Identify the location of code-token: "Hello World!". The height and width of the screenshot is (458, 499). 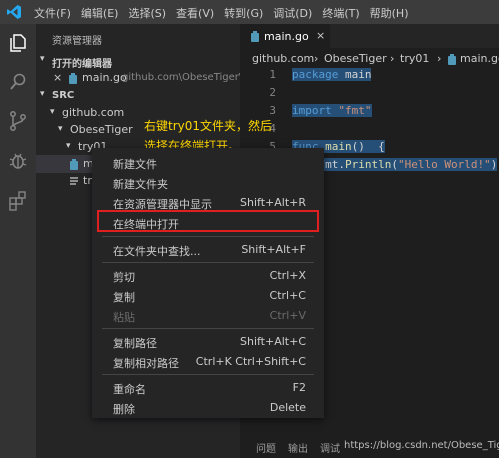
(444, 164).